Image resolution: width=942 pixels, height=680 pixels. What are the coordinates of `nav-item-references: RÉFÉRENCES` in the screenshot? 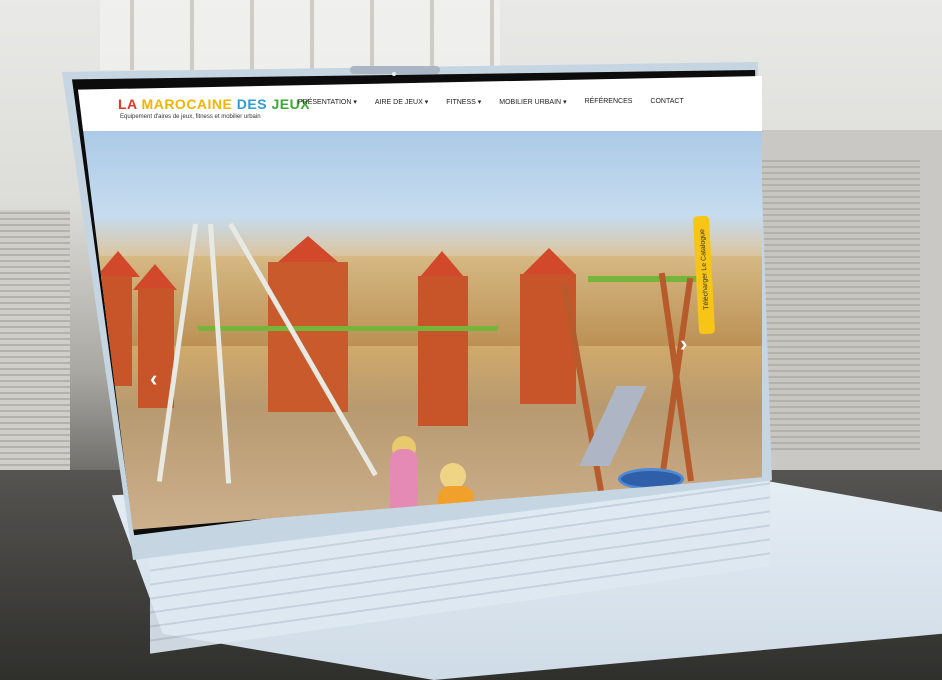 It's located at (609, 102).